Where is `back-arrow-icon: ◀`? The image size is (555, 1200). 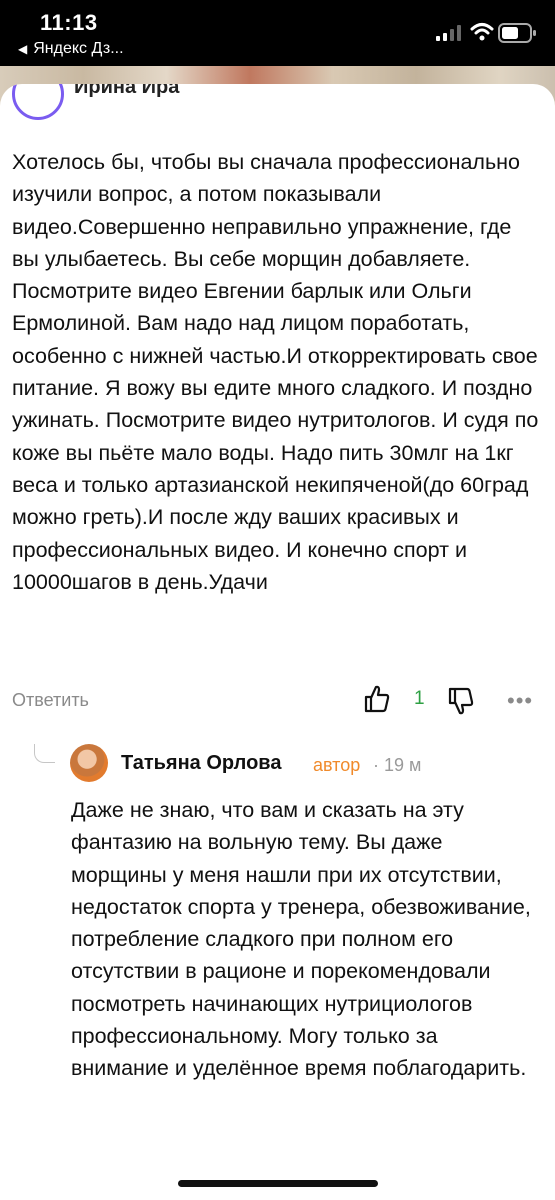
back-arrow-icon: ◀ is located at coordinates (23, 49).